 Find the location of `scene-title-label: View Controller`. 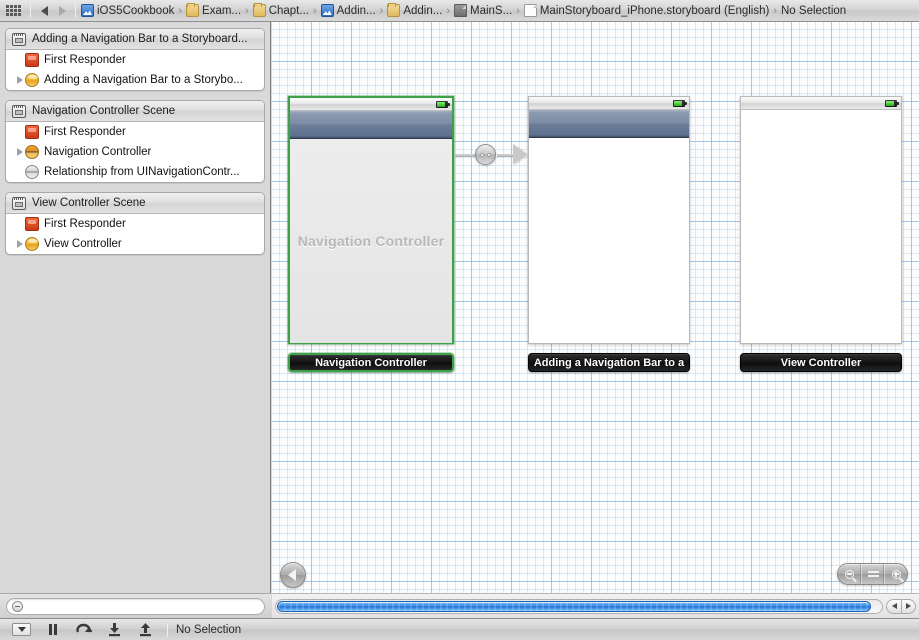

scene-title-label: View Controller is located at coordinates (821, 362).